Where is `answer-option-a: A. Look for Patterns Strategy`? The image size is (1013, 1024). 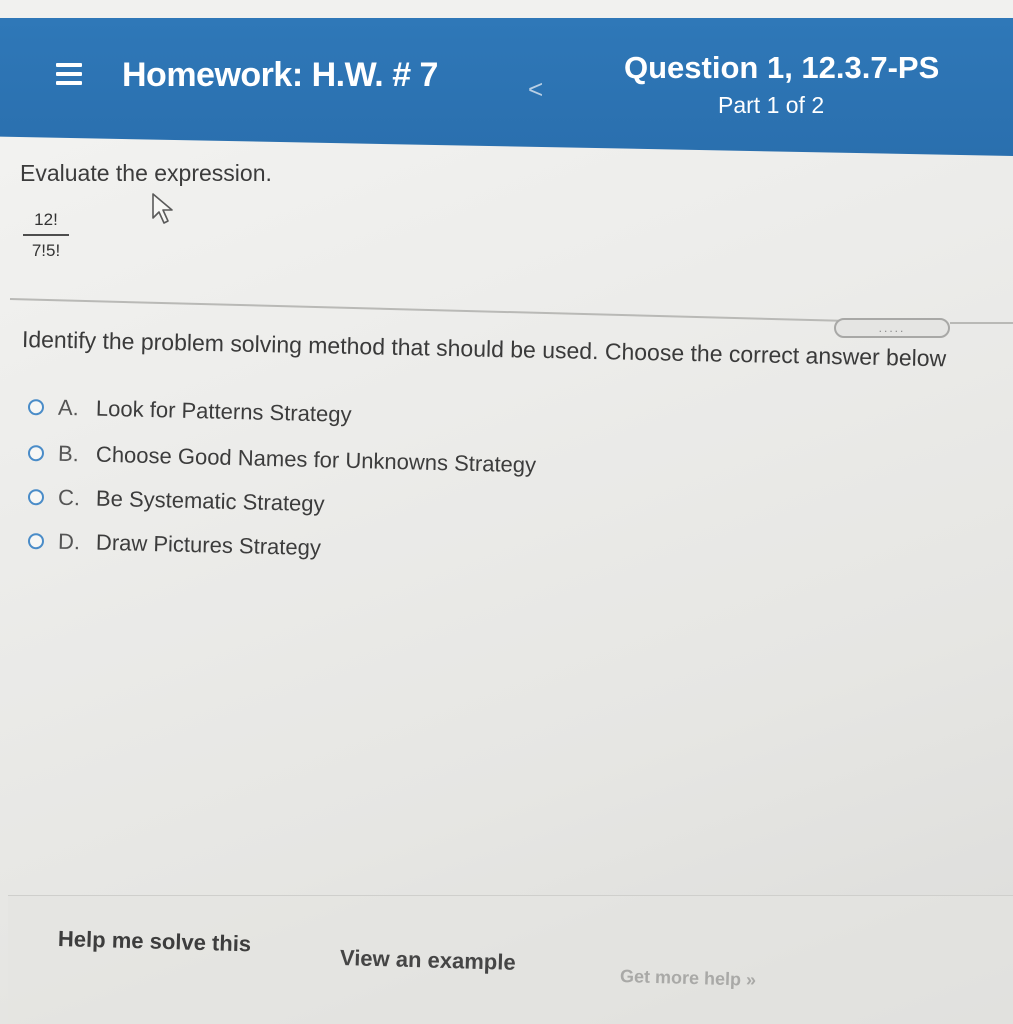
answer-option-a: A. Look for Patterns Strategy is located at coordinates (189, 411).